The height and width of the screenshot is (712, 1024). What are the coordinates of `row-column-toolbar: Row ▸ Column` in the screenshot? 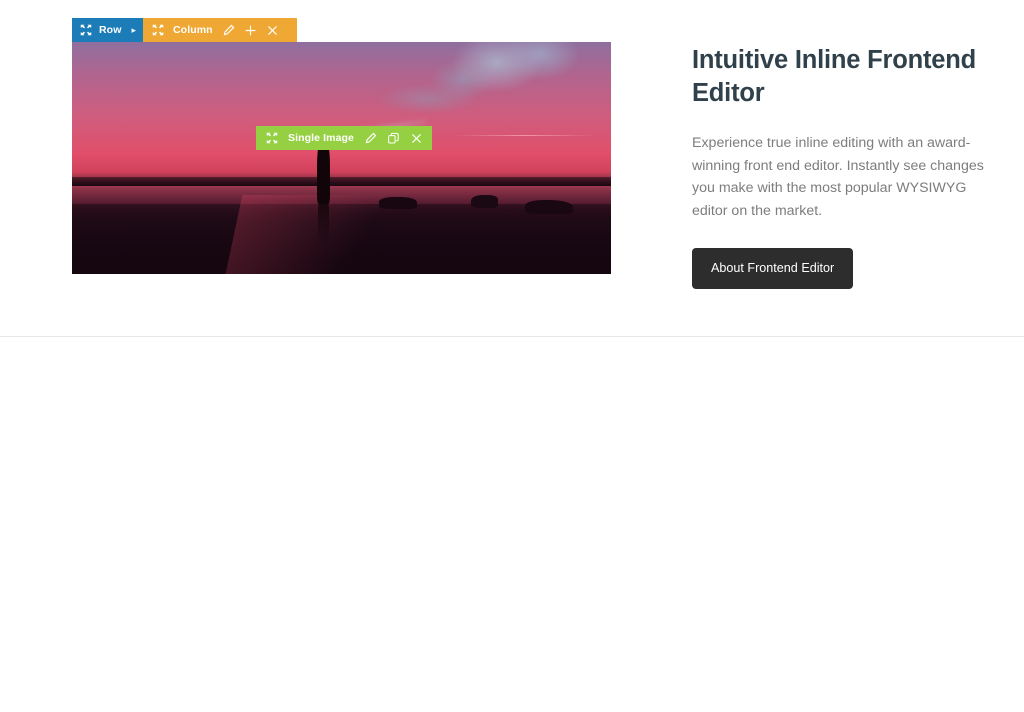 It's located at (184, 30).